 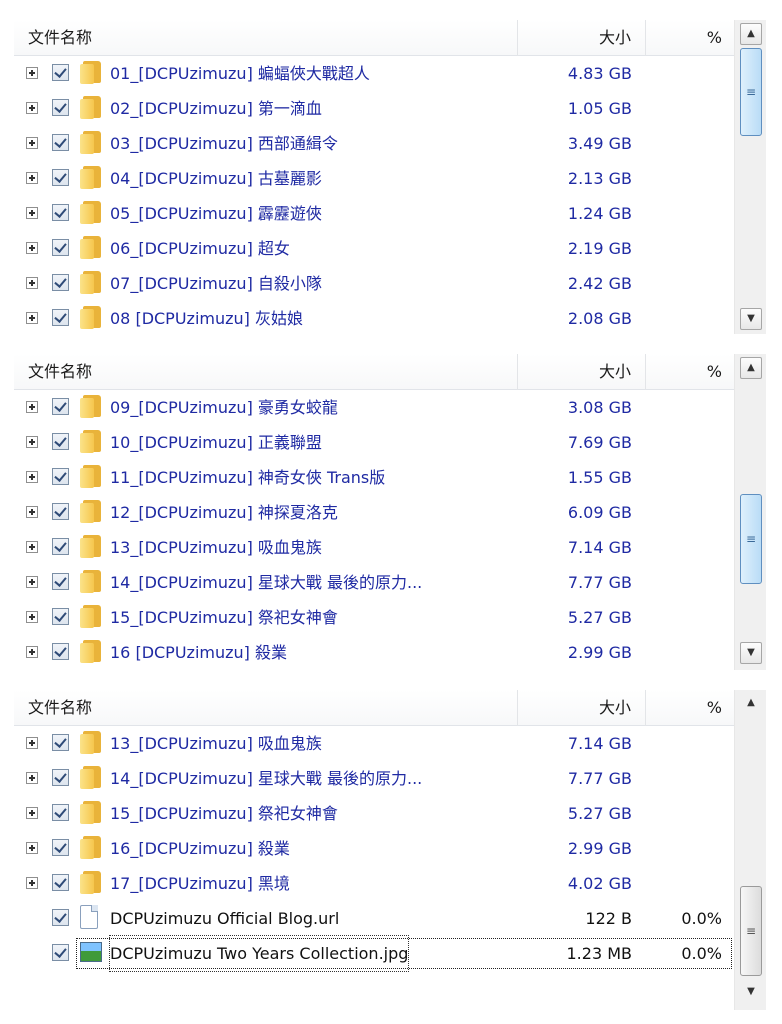 What do you see at coordinates (89, 917) in the screenshot?
I see `url-file-icon` at bounding box center [89, 917].